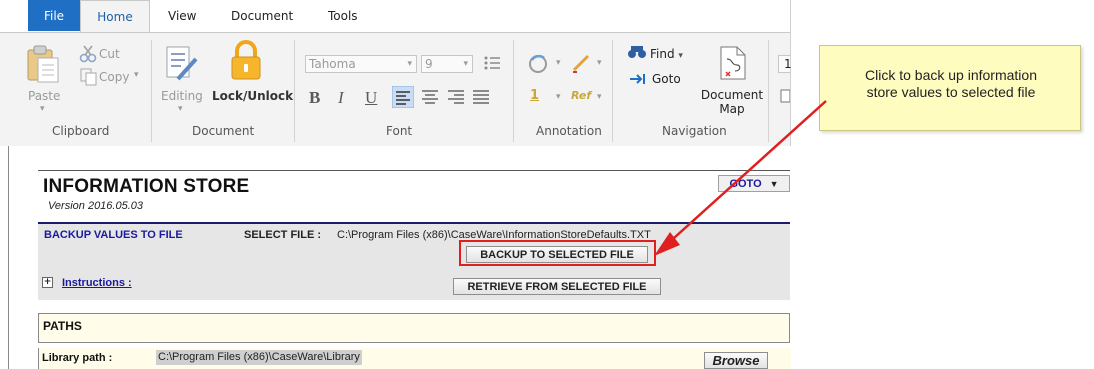 The width and height of the screenshot is (1094, 369). Describe the element at coordinates (223, 131) in the screenshot. I see `document-group-label: Document` at that location.